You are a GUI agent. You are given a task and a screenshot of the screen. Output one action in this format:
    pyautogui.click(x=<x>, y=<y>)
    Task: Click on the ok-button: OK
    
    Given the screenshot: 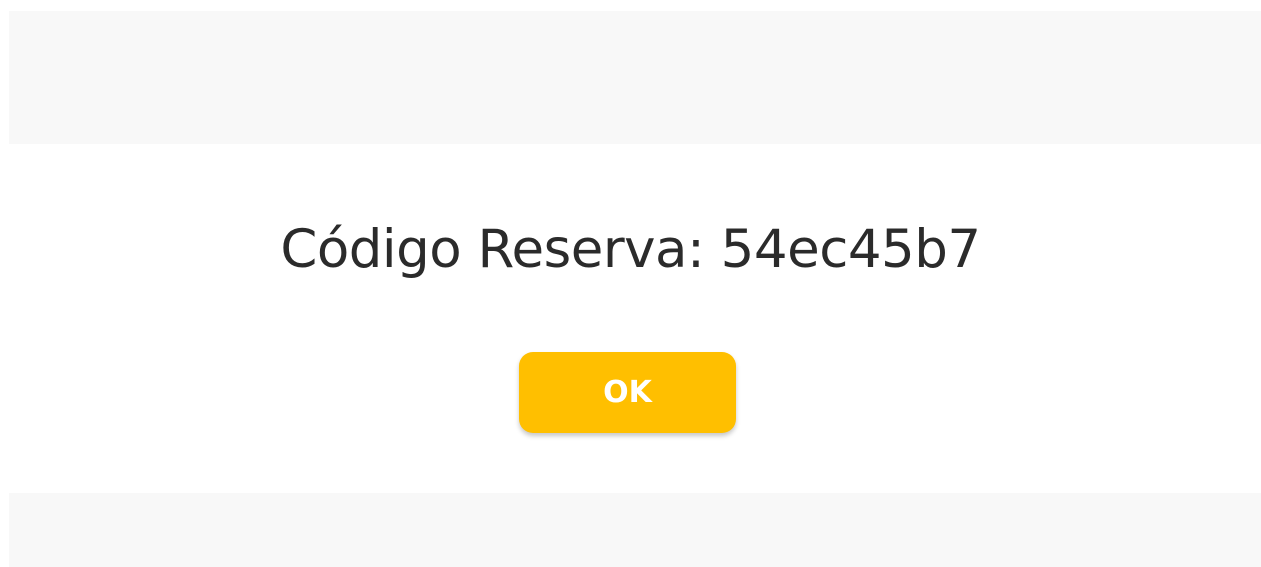 What is the action you would take?
    pyautogui.click(x=627, y=392)
    